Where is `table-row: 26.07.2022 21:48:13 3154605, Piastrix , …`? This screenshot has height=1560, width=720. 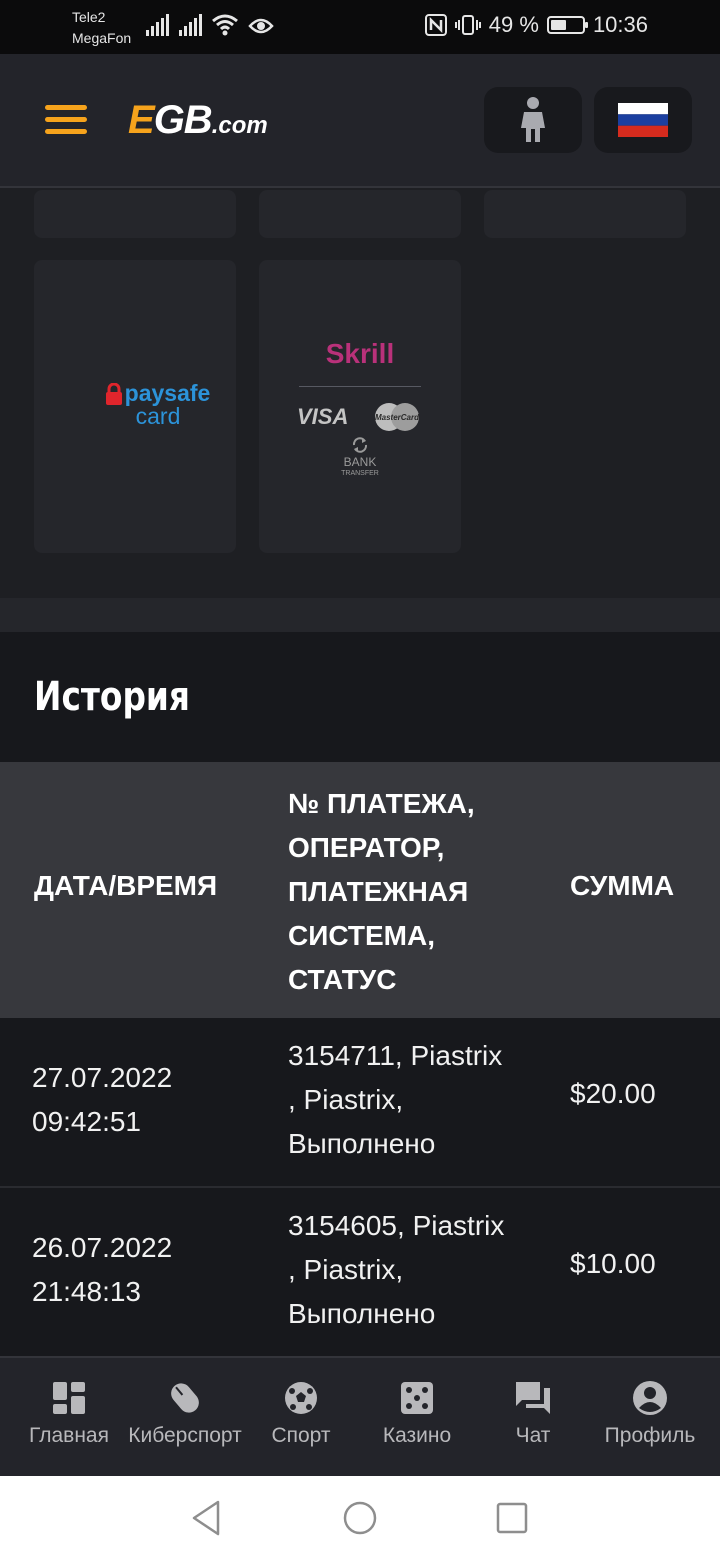
table-row: 26.07.2022 21:48:13 3154605, Piastrix , … is located at coordinates (360, 1273).